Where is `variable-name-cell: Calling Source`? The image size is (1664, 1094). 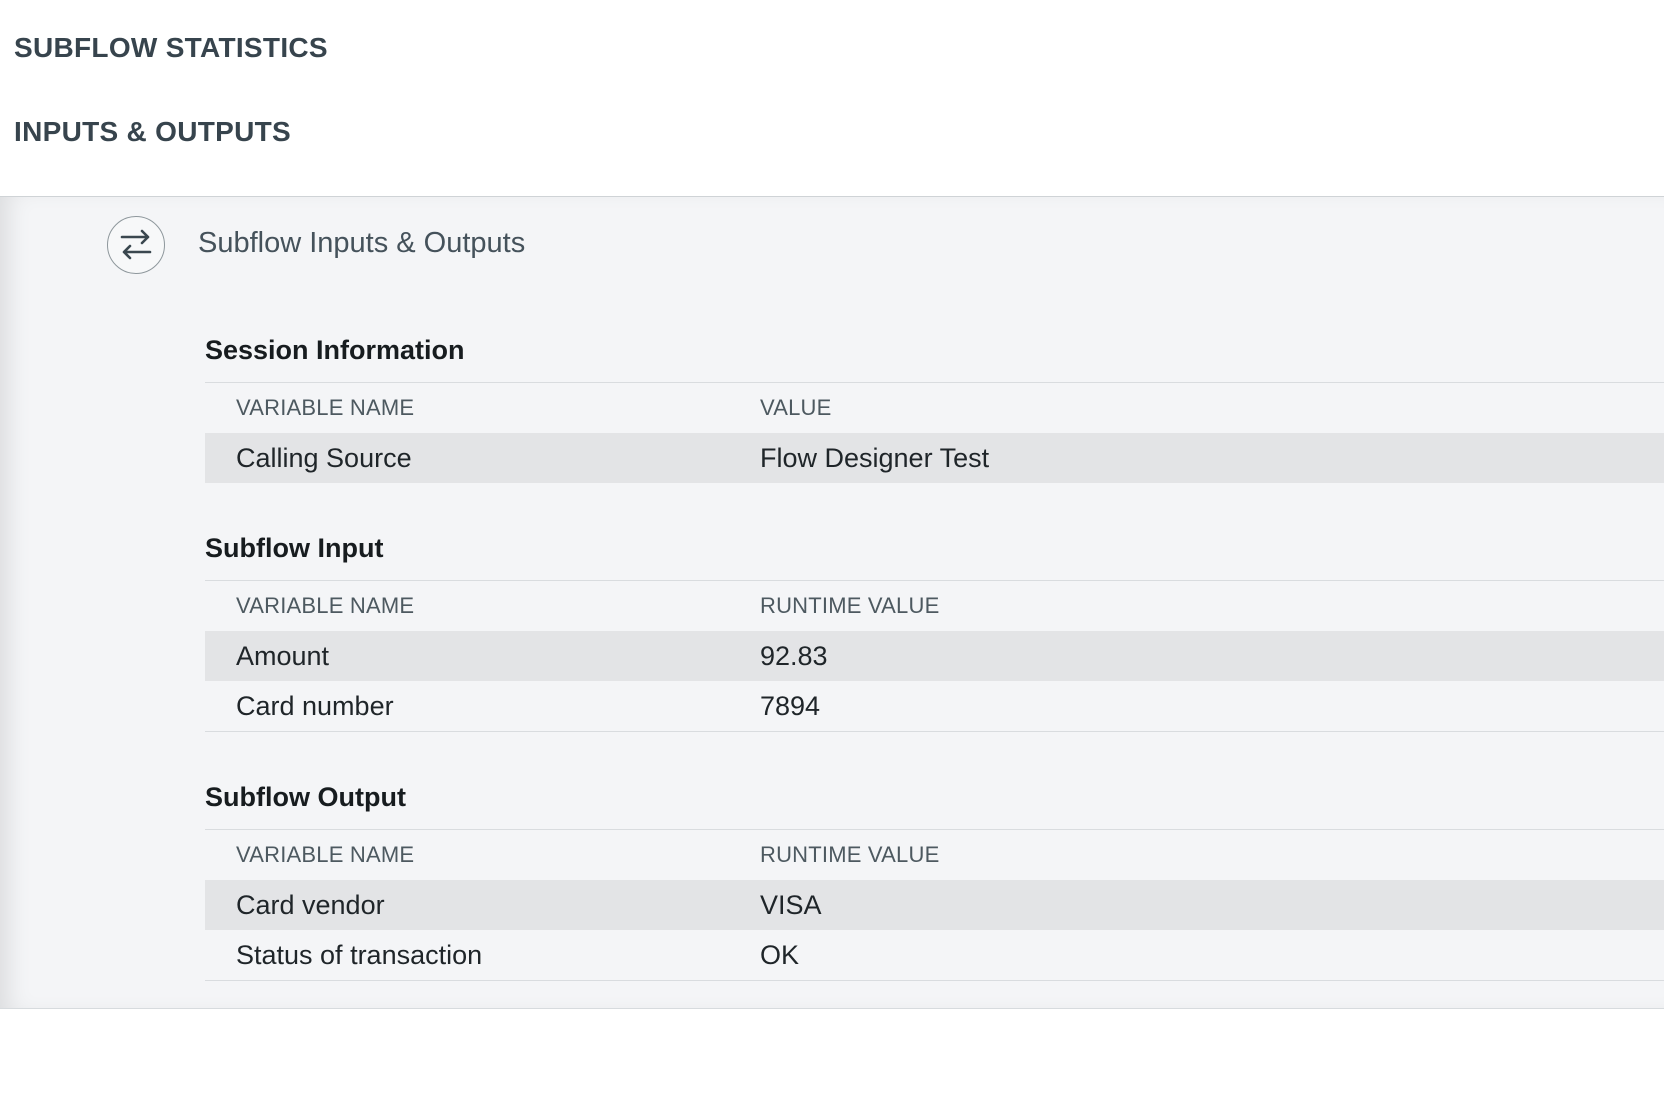
variable-name-cell: Calling Source is located at coordinates (324, 457).